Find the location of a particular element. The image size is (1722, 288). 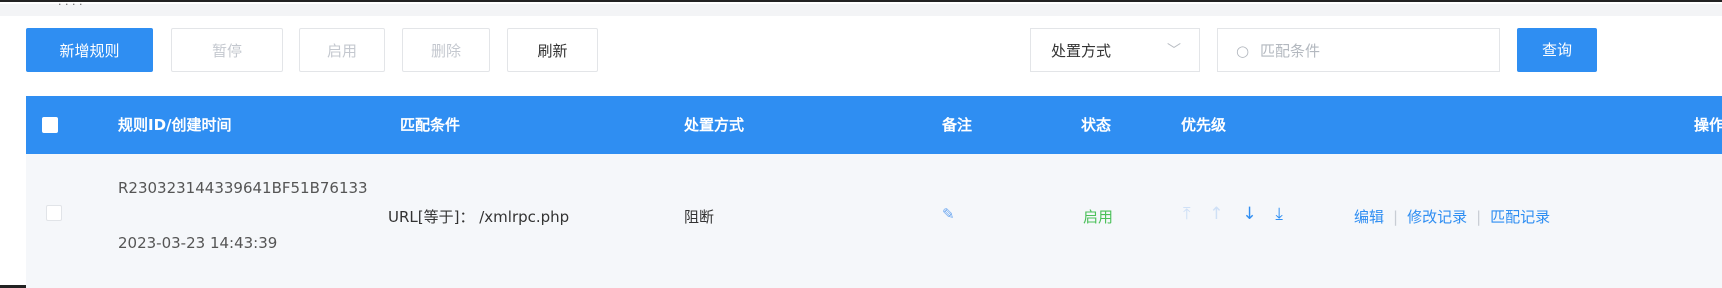

add-rule-button: 新增规则 is located at coordinates (89, 50).